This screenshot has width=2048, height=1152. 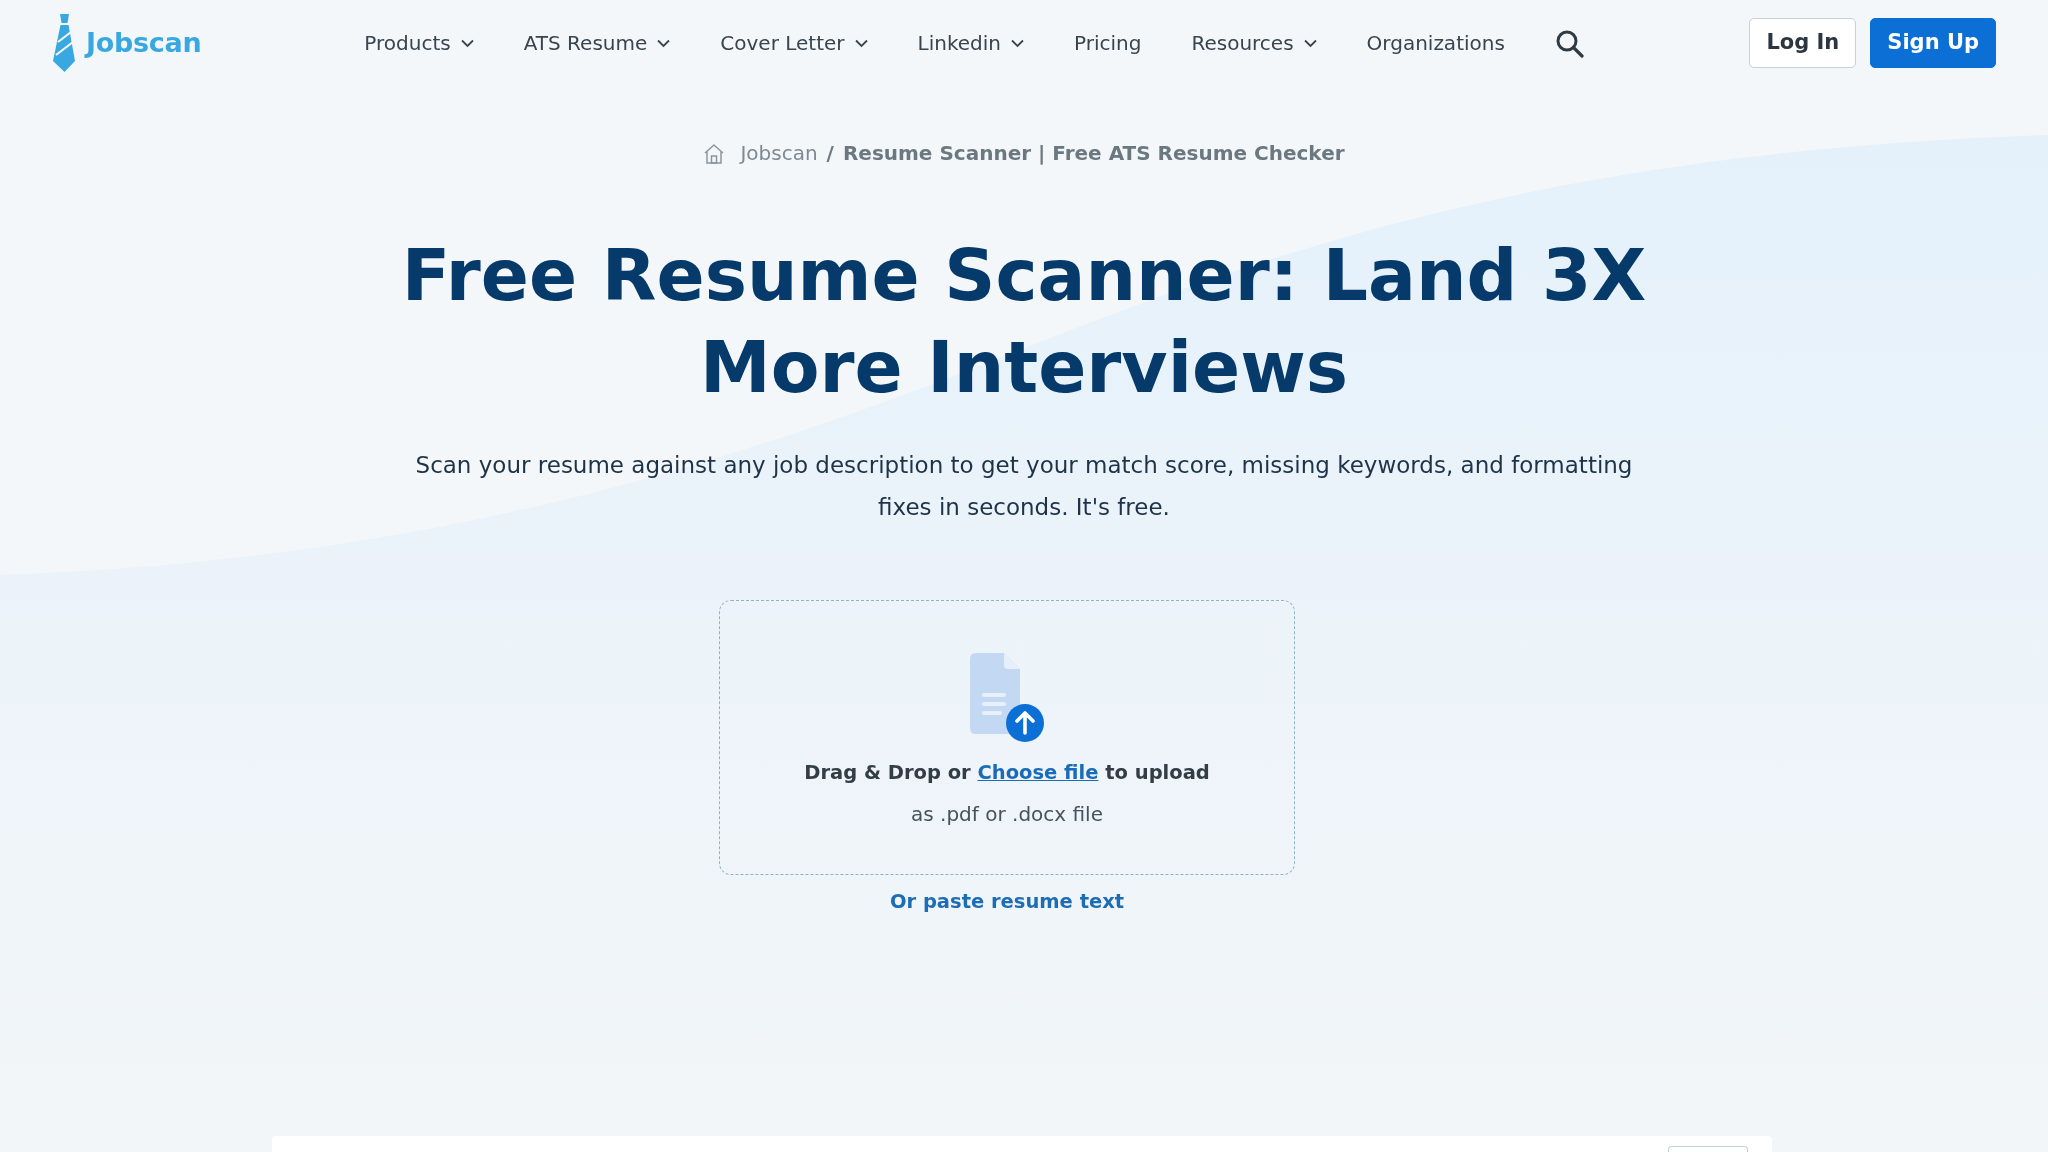 What do you see at coordinates (1024, 322) in the screenshot?
I see `page-title: Free Resume Scanner: Land 3X More Interviews` at bounding box center [1024, 322].